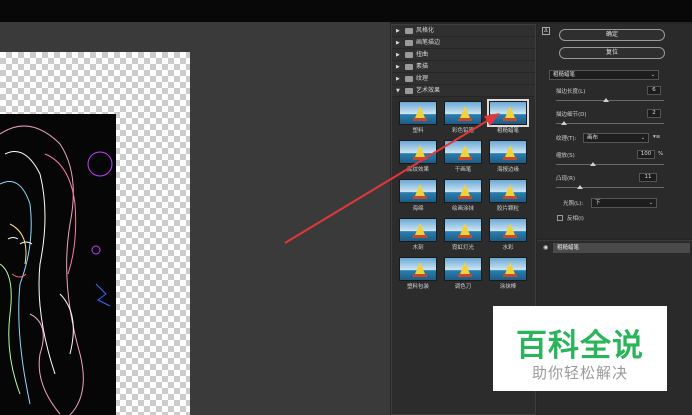  I want to click on texture-menu-icon: ▾≡, so click(656, 137).